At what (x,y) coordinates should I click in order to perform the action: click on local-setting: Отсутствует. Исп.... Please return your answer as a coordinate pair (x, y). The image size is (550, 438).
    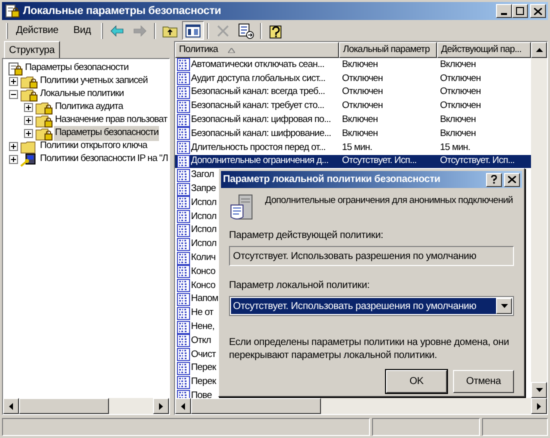
    Looking at the image, I should click on (379, 161).